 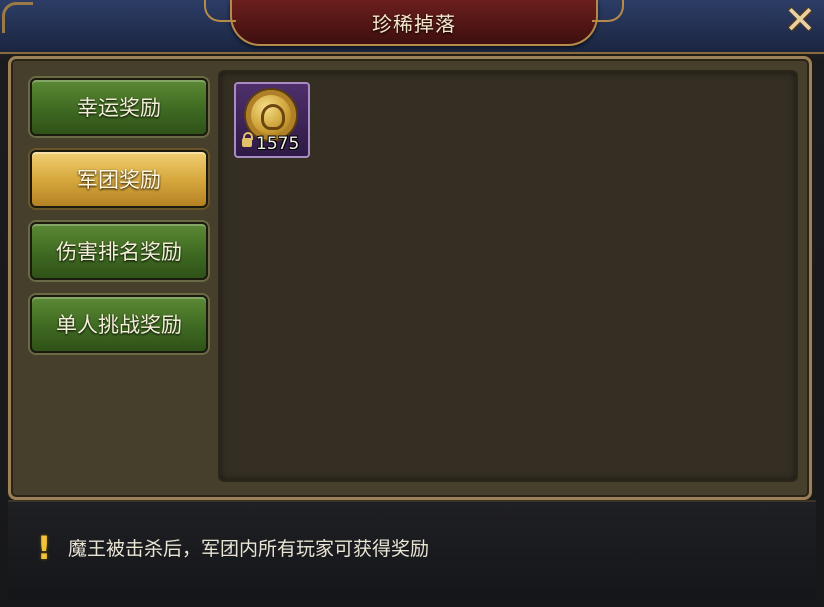 I want to click on tab-label: 幸运奖励, so click(x=119, y=108).